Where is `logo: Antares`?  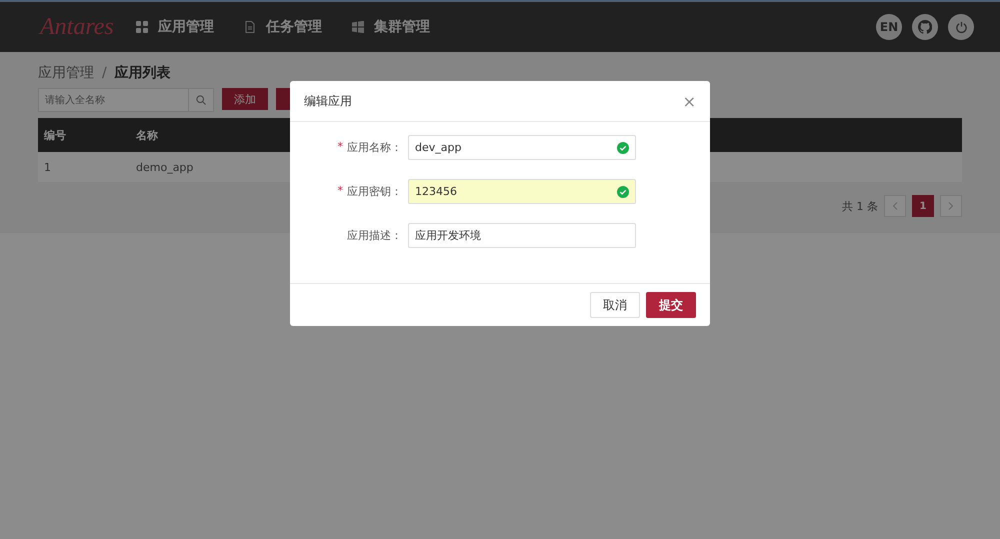
logo: Antares is located at coordinates (77, 27).